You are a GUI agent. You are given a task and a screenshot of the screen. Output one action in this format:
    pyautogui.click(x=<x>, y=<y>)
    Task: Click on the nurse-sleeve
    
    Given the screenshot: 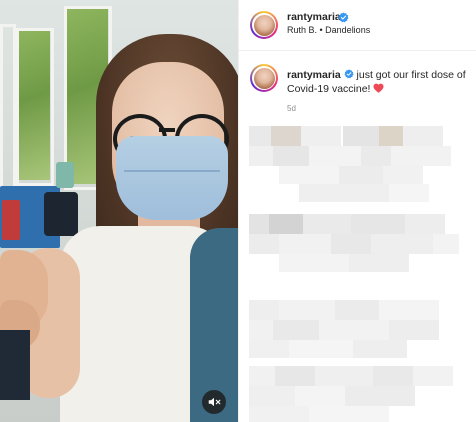 What is the action you would take?
    pyautogui.click(x=15, y=365)
    